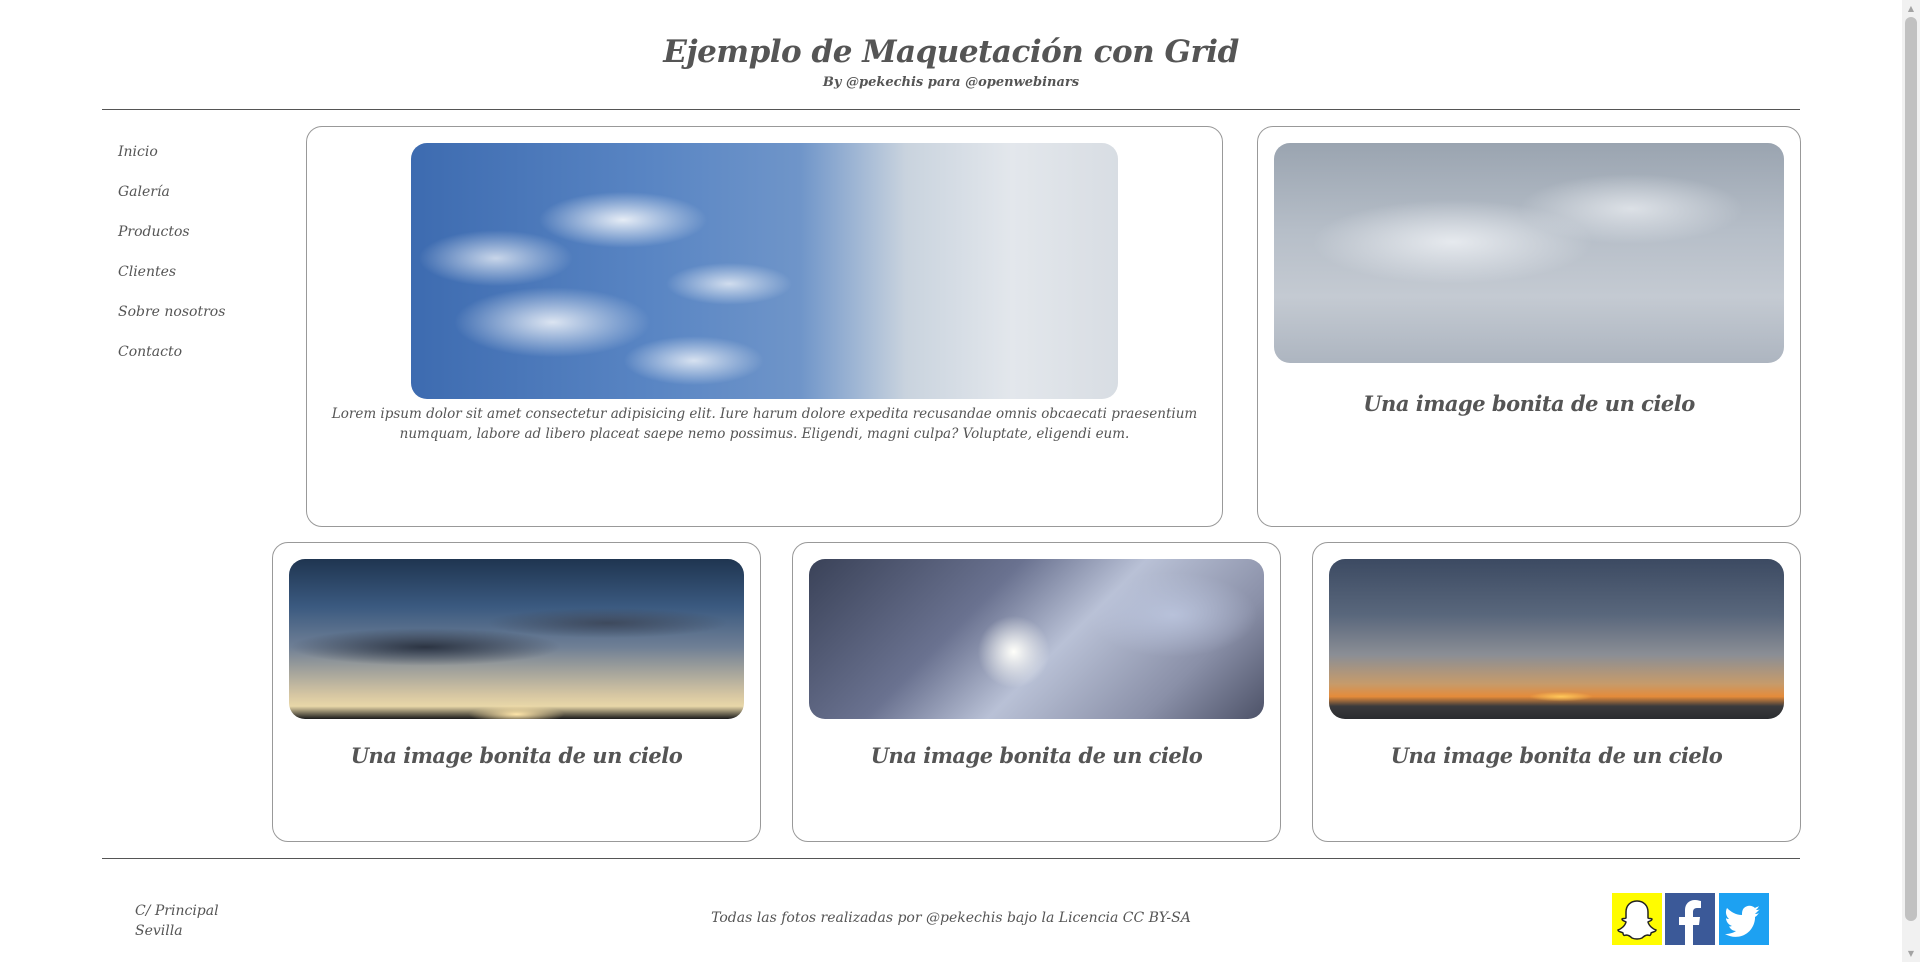 This screenshot has width=1920, height=962. Describe the element at coordinates (764, 271) in the screenshot. I see `blue-sky-clouds-image` at that location.